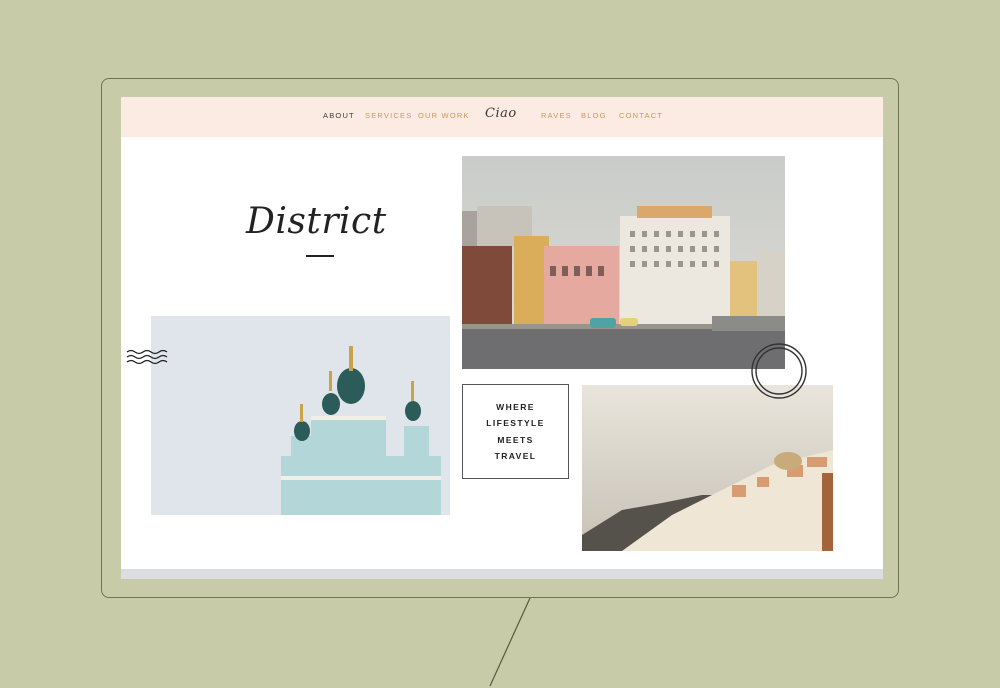 This screenshot has height=688, width=1000. What do you see at coordinates (316, 221) in the screenshot?
I see `brand-title: District` at bounding box center [316, 221].